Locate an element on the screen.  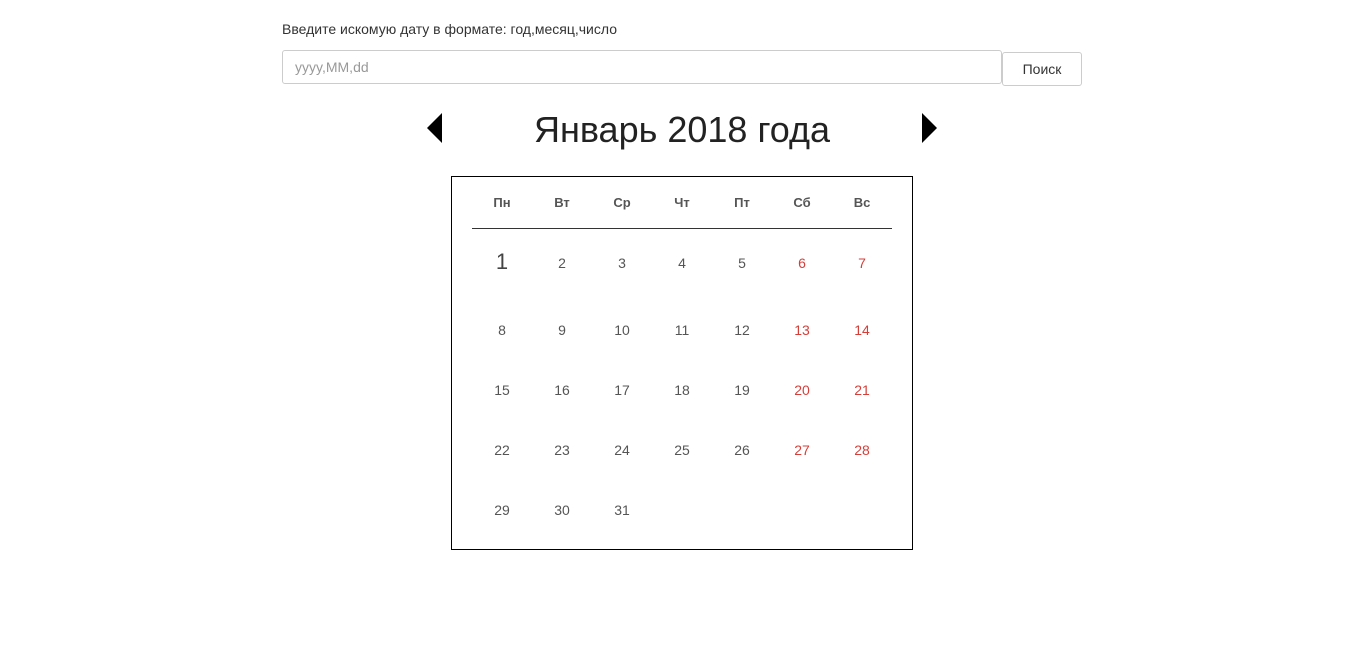
calendar-day: 3 is located at coordinates (622, 263).